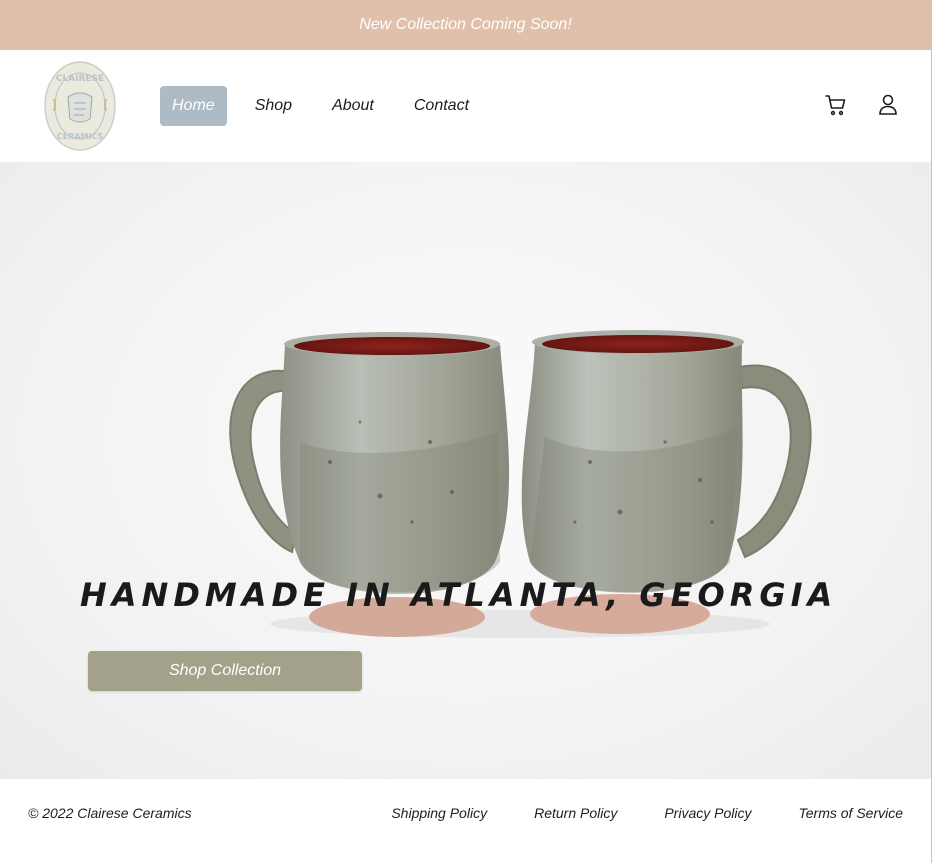  I want to click on nav-item-about: About, so click(353, 106).